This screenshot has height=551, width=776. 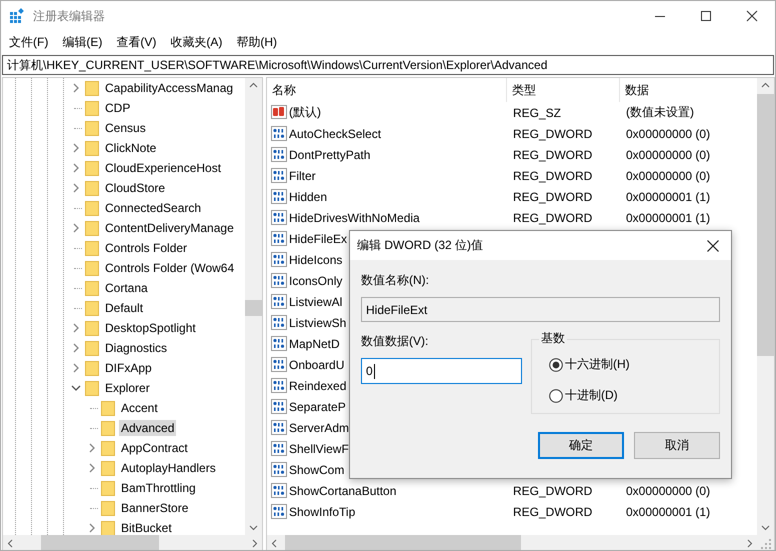 What do you see at coordinates (563, 90) in the screenshot?
I see `column-header: 类型` at bounding box center [563, 90].